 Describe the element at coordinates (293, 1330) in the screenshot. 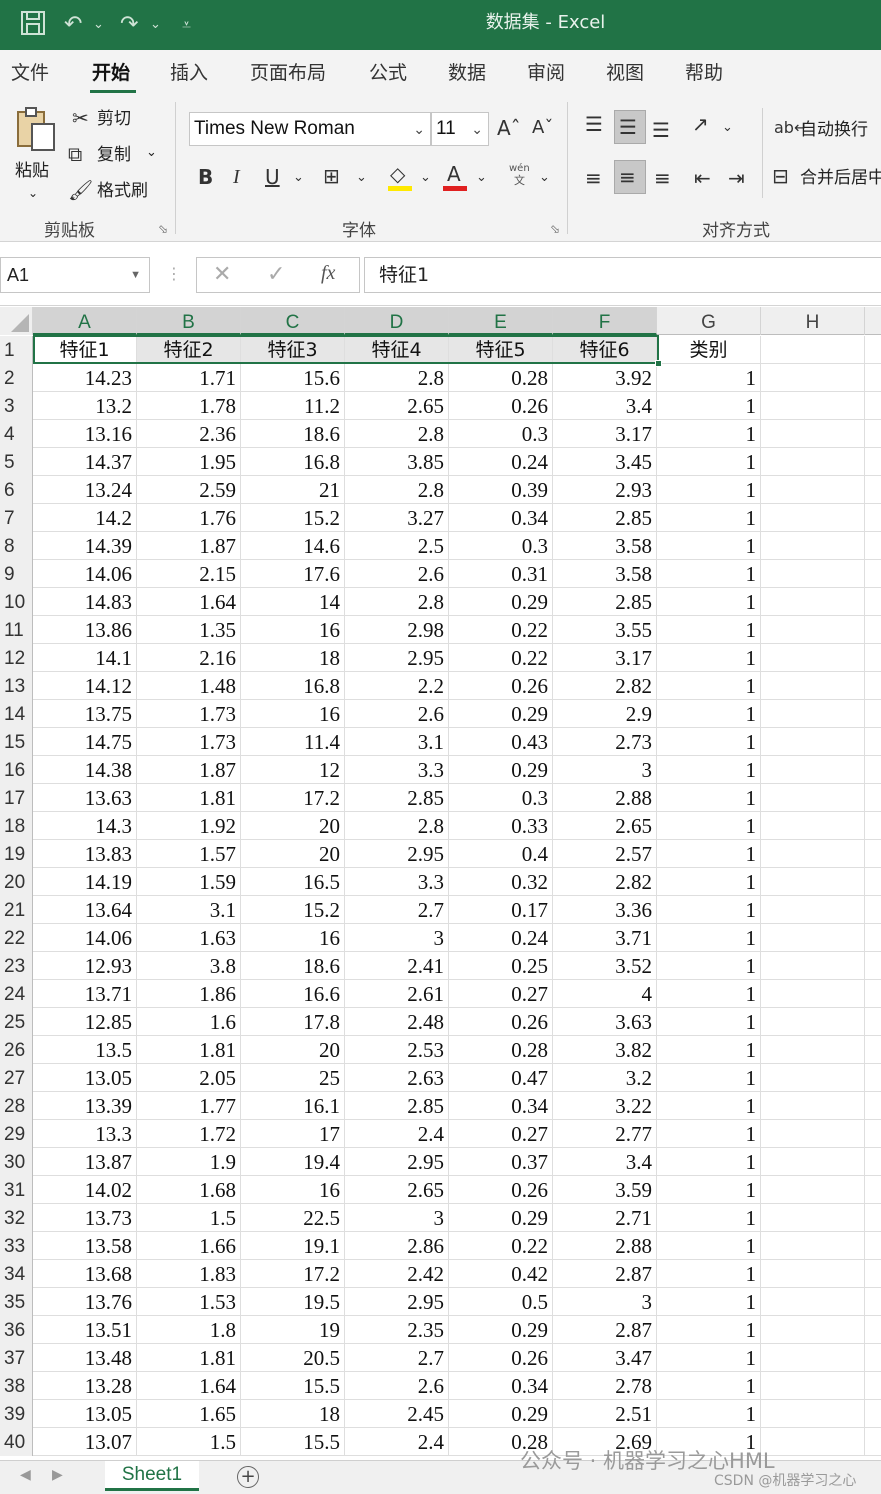

I see `cell: 19` at that location.